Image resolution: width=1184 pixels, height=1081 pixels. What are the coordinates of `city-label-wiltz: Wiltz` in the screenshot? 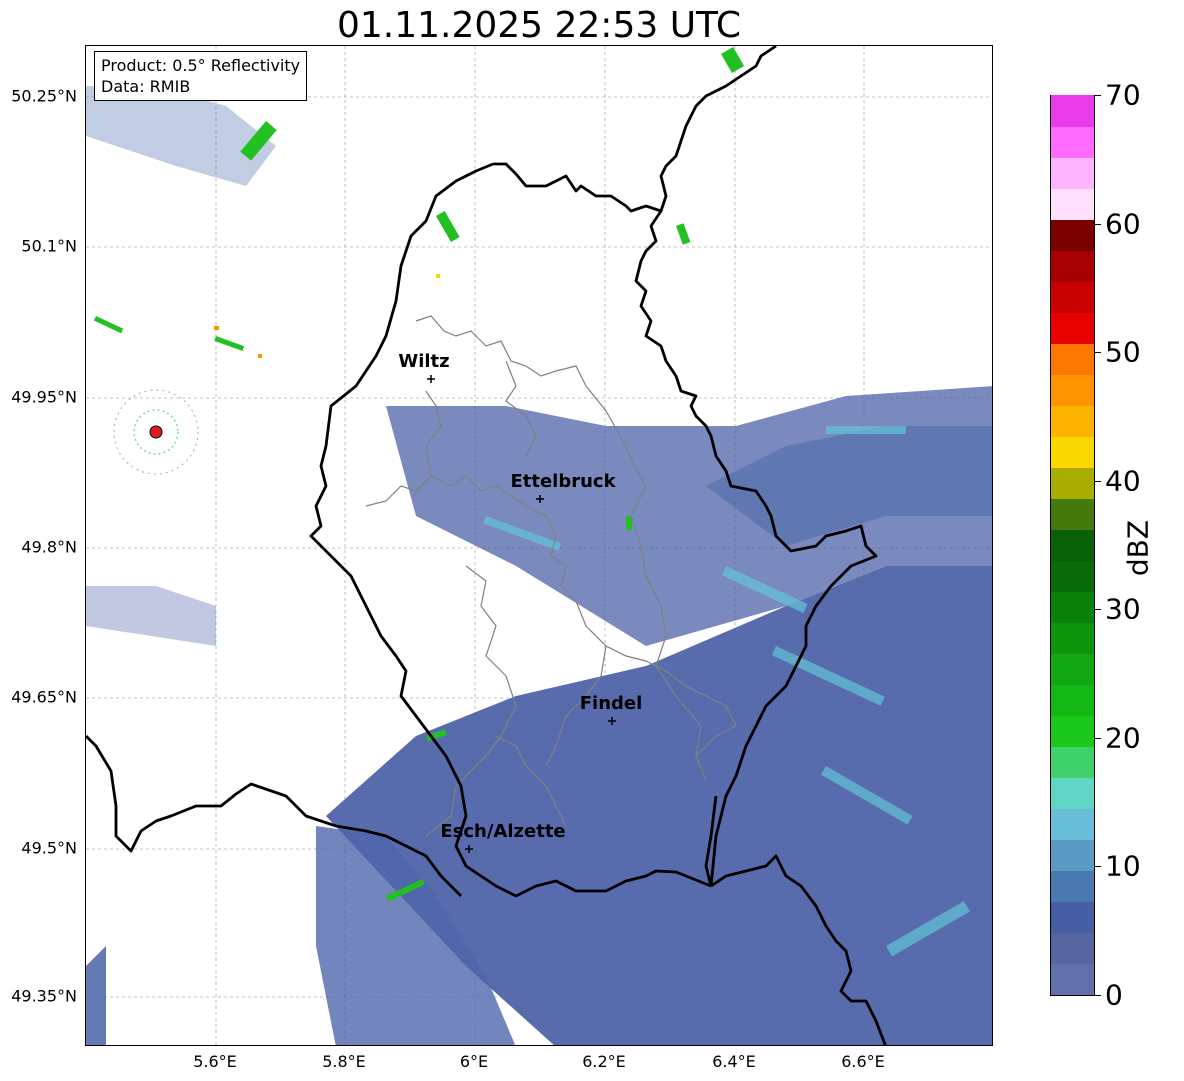 It's located at (424, 361).